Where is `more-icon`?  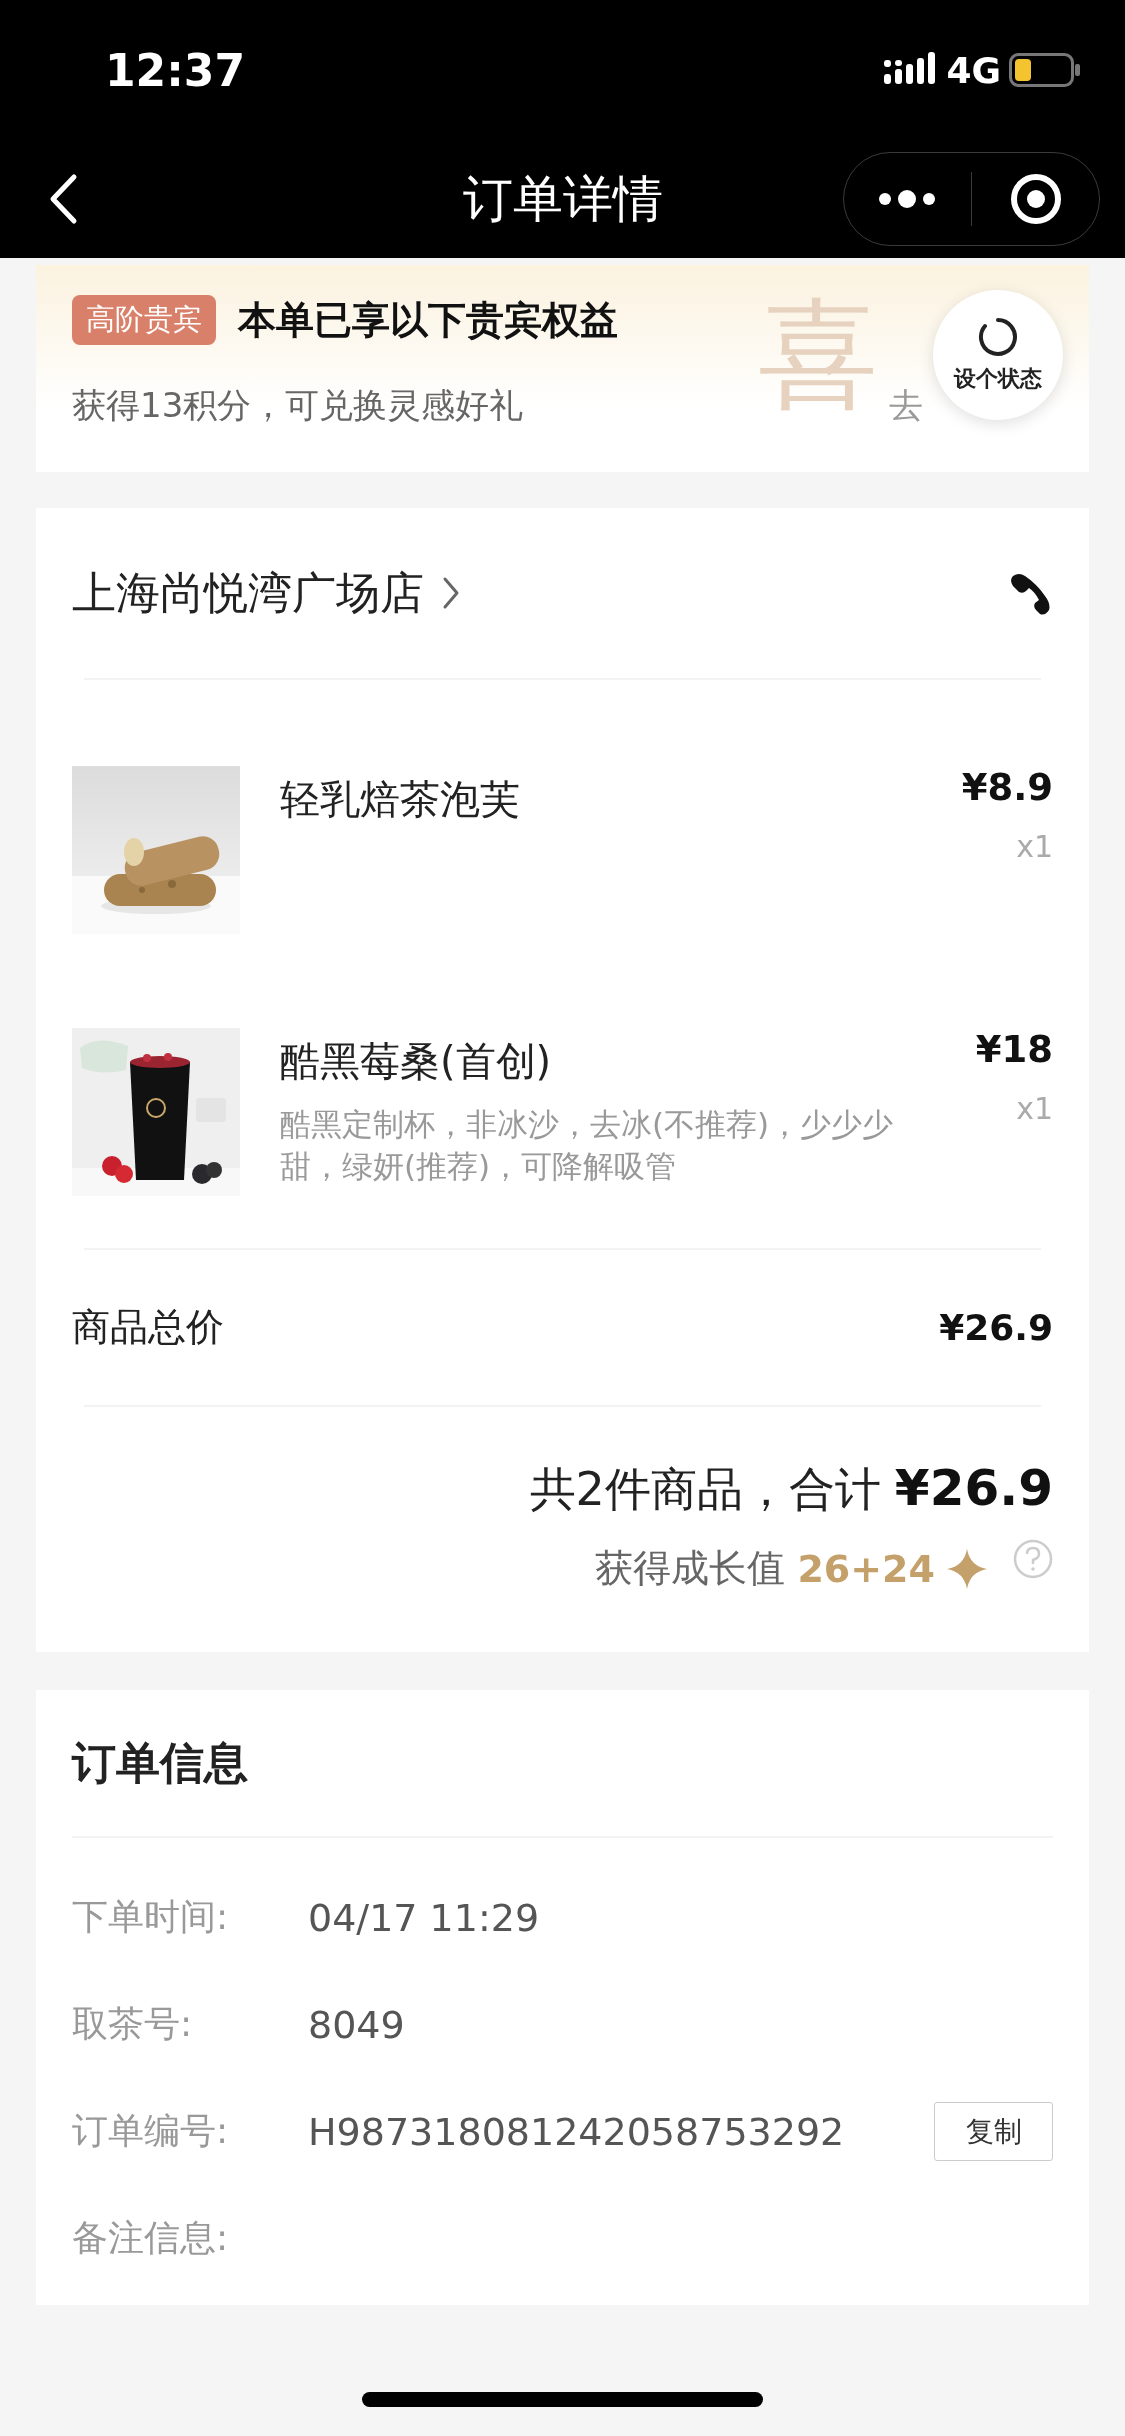 more-icon is located at coordinates (907, 199).